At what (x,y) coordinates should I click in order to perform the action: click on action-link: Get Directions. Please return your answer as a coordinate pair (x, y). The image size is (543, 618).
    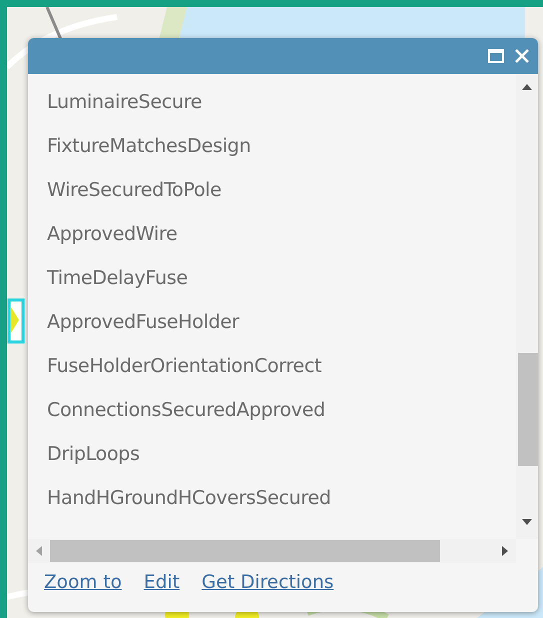
    Looking at the image, I should click on (268, 582).